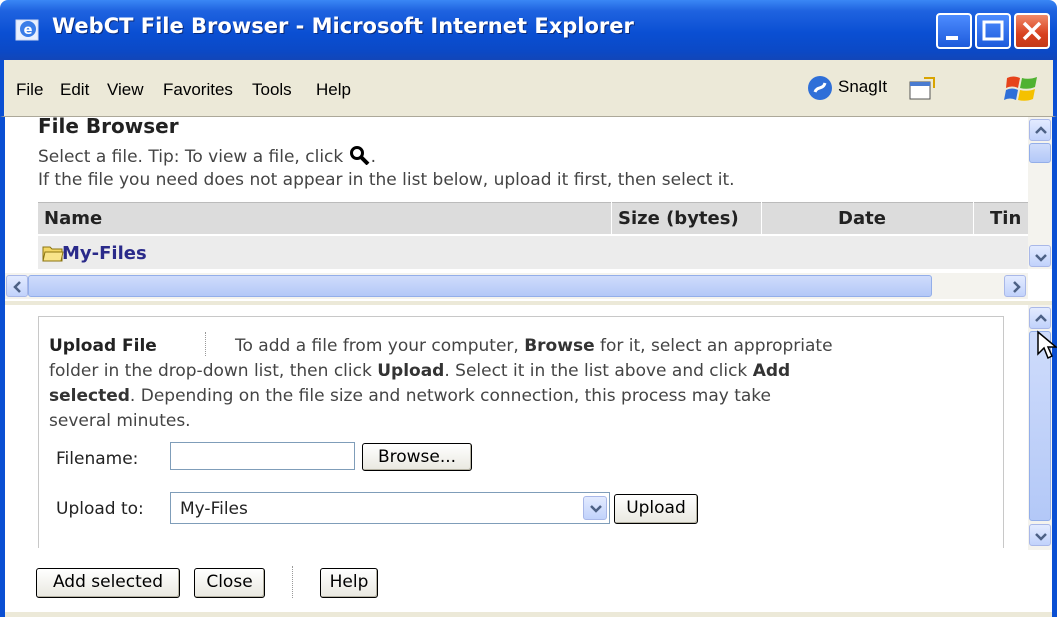 The width and height of the screenshot is (1057, 617). Describe the element at coordinates (74, 90) in the screenshot. I see `menu-edit: Edit` at that location.